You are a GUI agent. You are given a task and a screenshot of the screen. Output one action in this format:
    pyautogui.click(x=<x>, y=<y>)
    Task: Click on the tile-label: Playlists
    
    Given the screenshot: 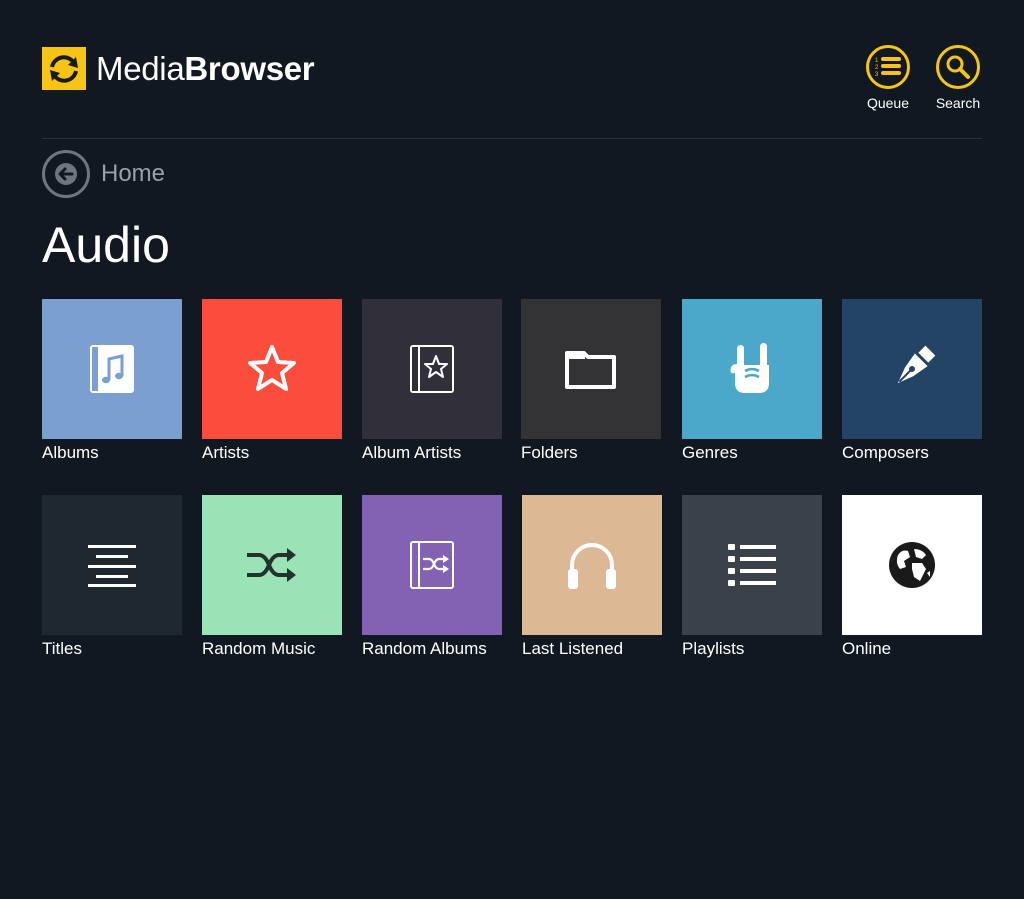 What is the action you would take?
    pyautogui.click(x=713, y=648)
    